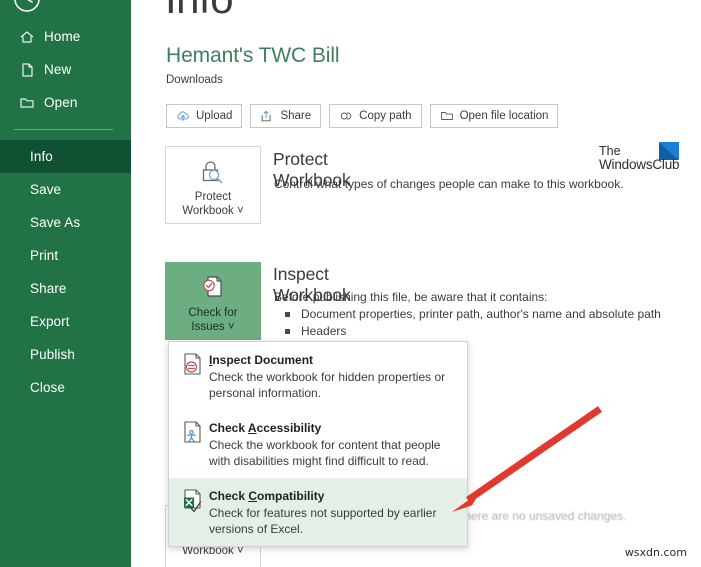 Image resolution: width=701 pixels, height=567 pixels. I want to click on check-for-issues-button: Check for Issues ˅, so click(213, 301).